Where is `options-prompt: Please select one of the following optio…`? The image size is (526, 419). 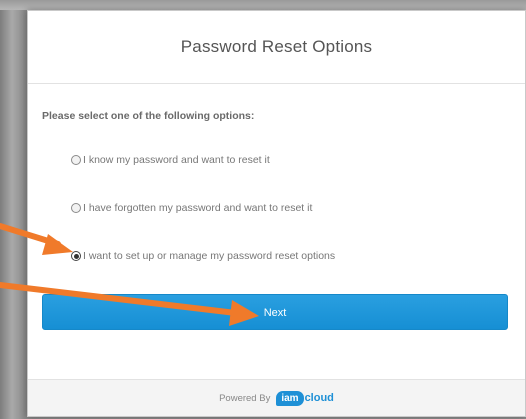
options-prompt: Please select one of the following optio… is located at coordinates (148, 116).